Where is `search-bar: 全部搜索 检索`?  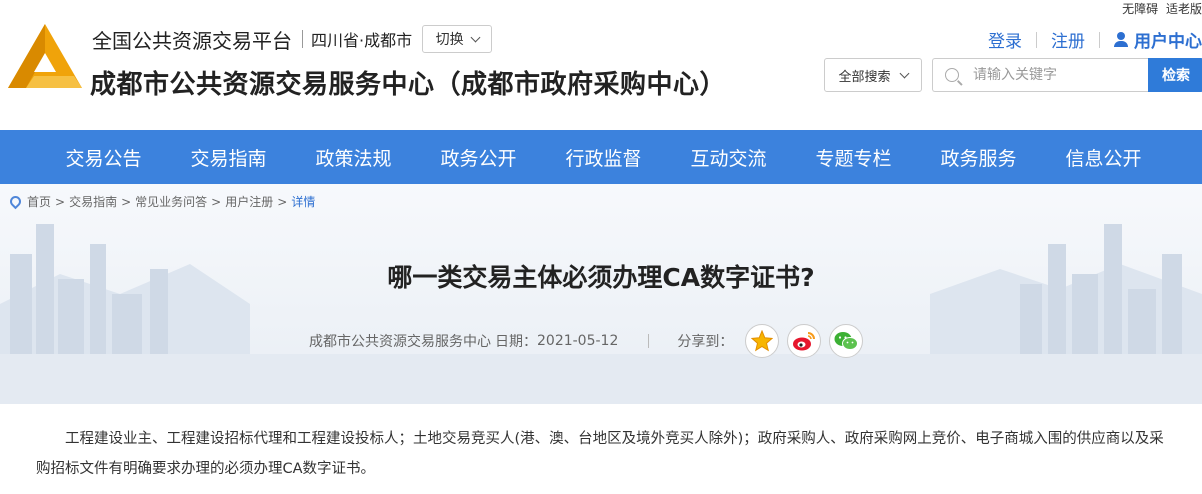
search-bar: 全部搜索 检索 is located at coordinates (1013, 75).